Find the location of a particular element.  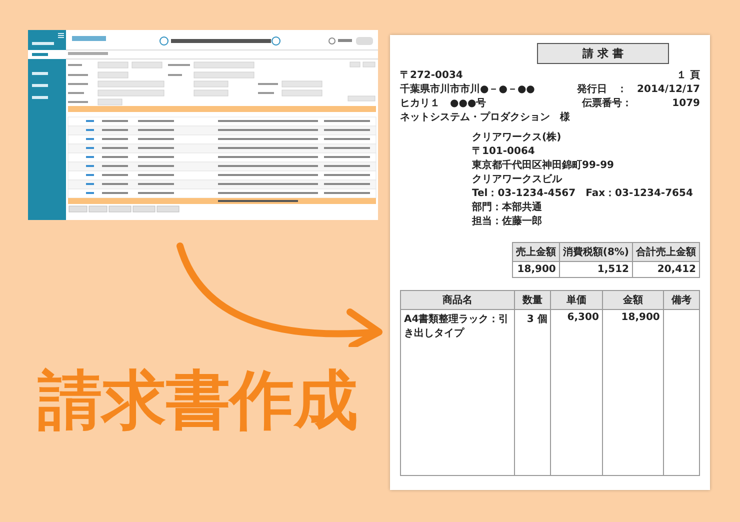

customer-address-line: 千葉県市川市市川●－●－●● is located at coordinates (468, 90).